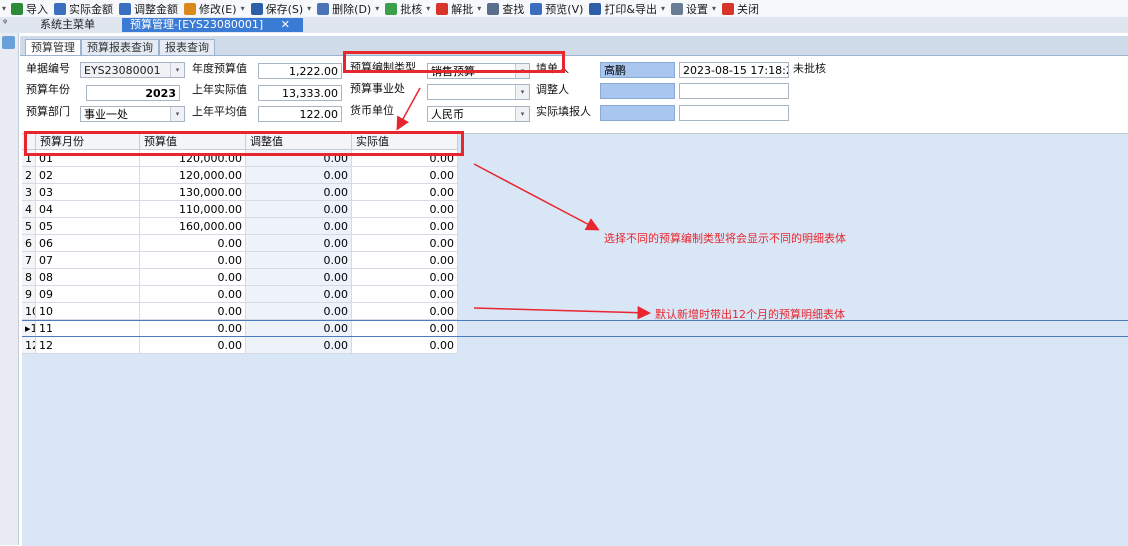 This screenshot has width=1128, height=546. What do you see at coordinates (562, 312) in the screenshot?
I see `arrow-rows-to-note2` at bounding box center [562, 312].